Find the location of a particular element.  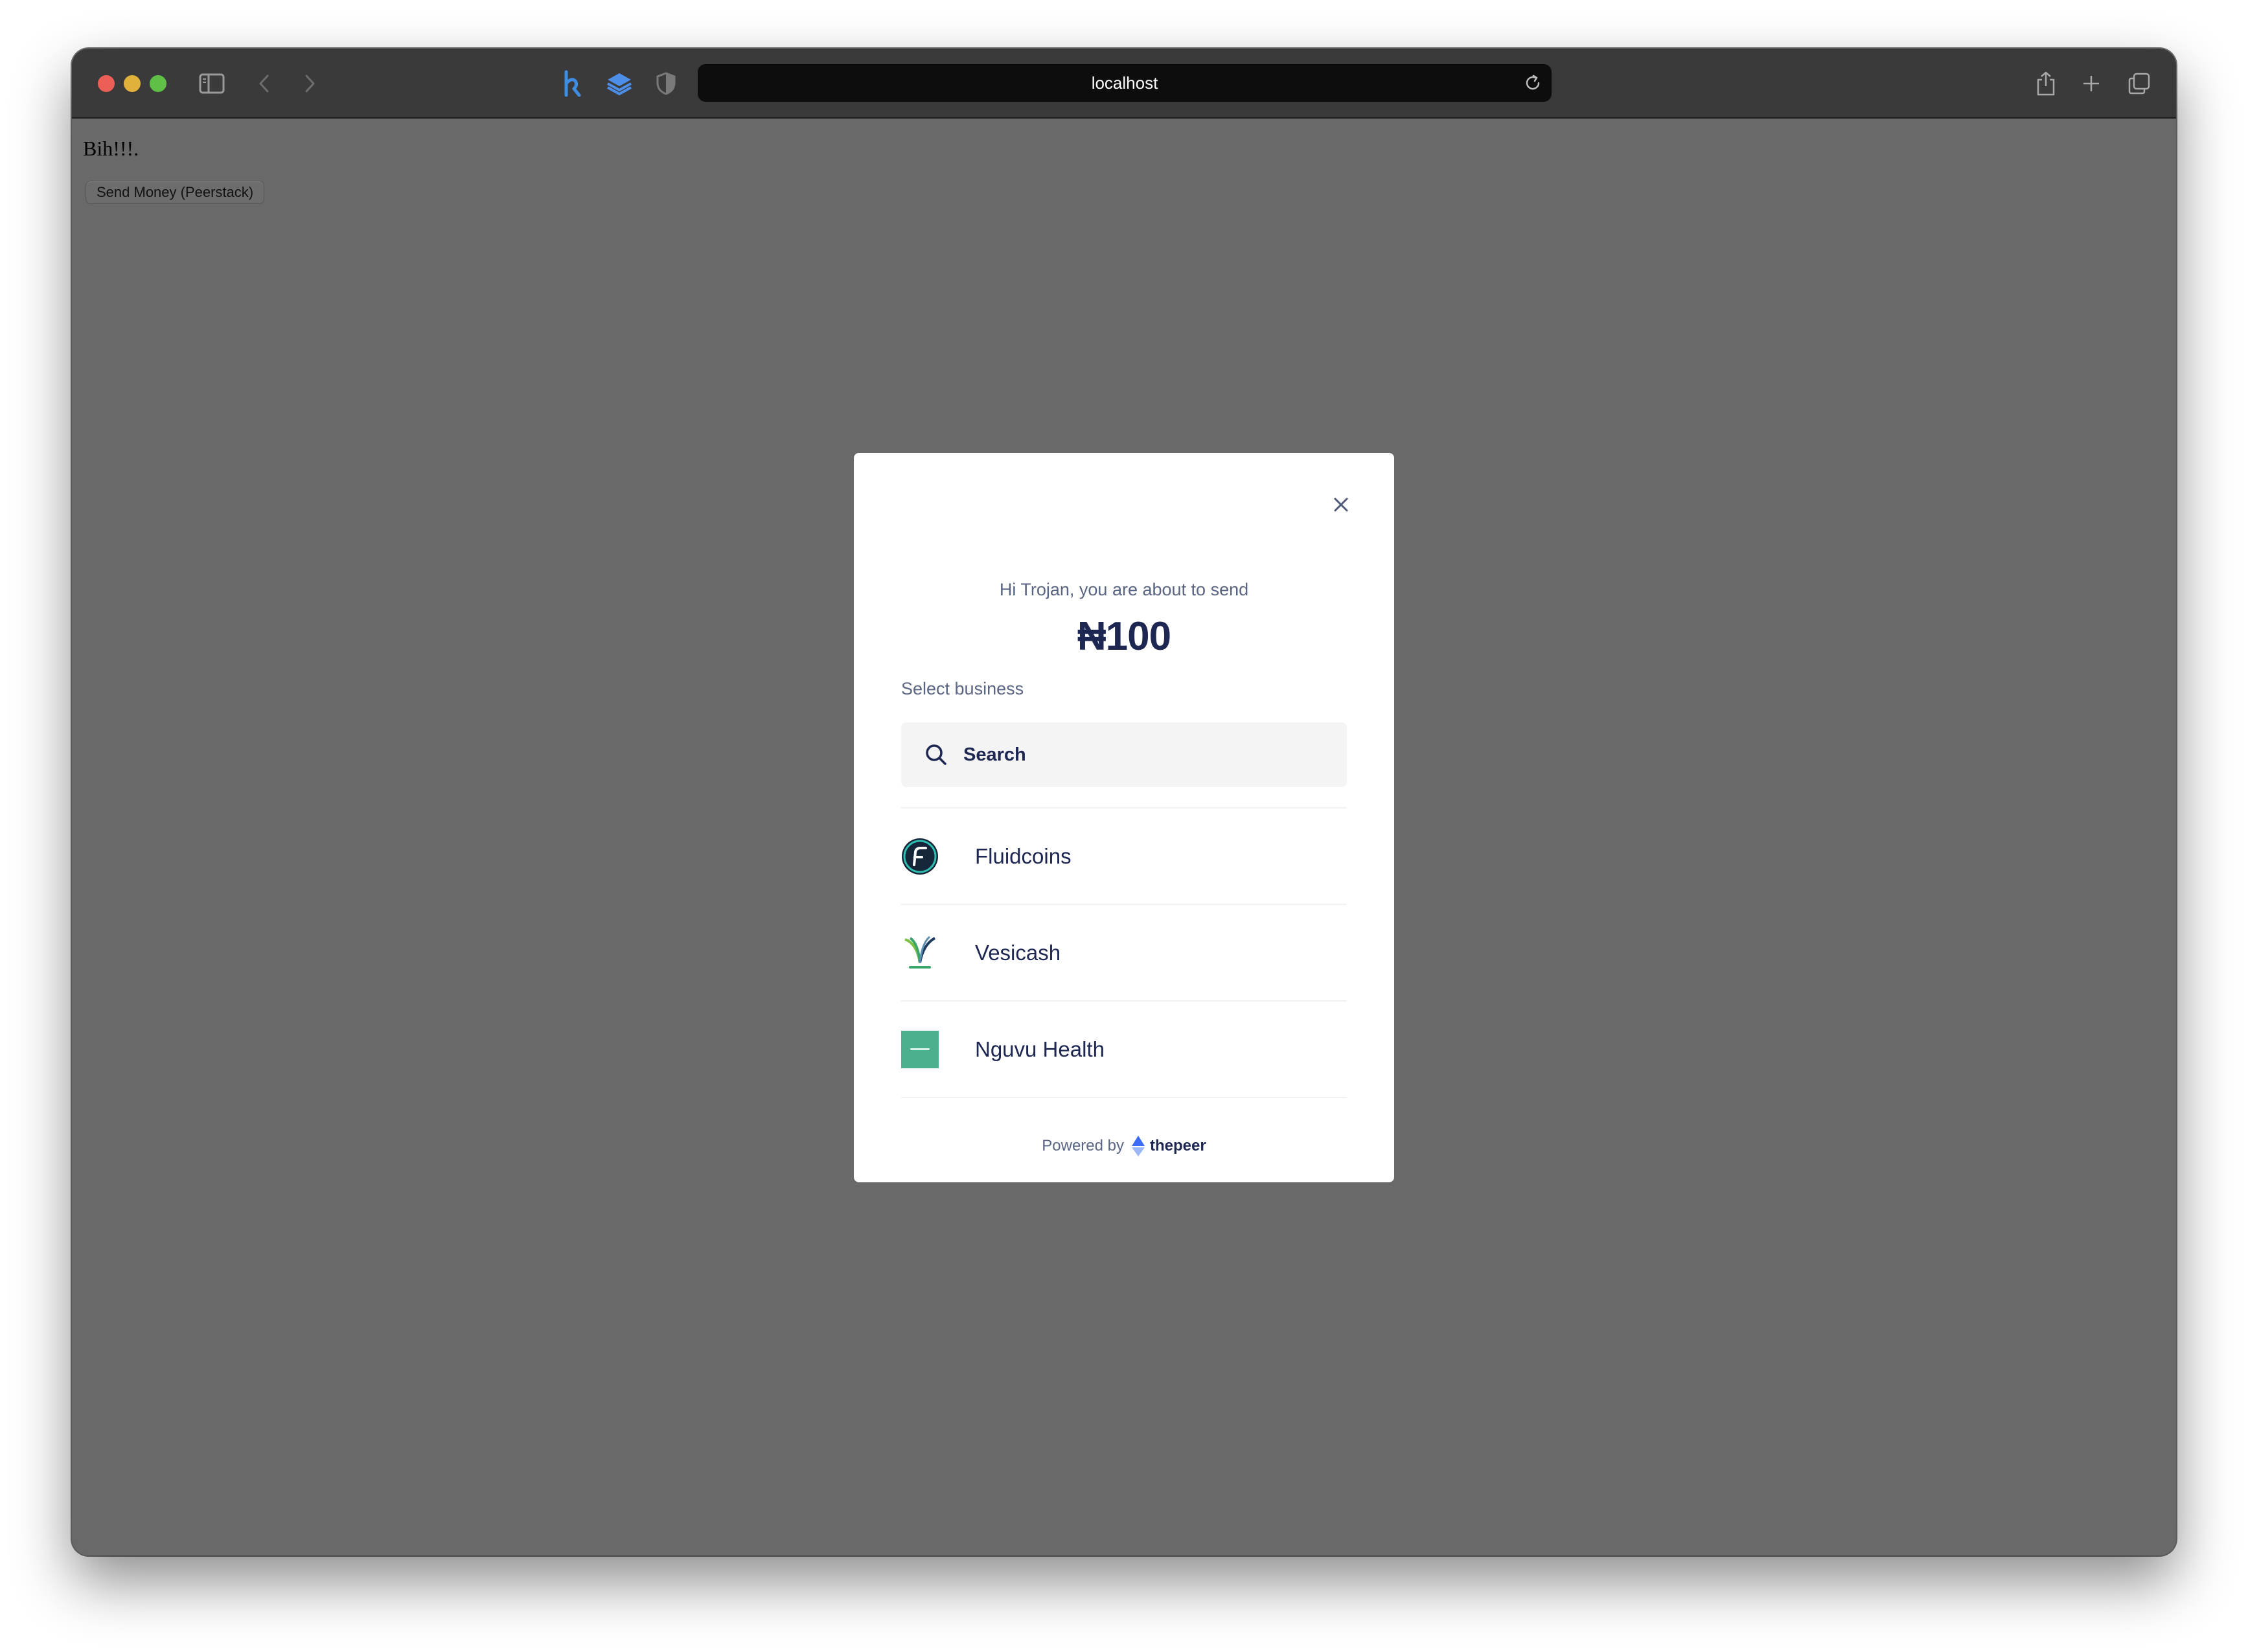

search-input: Search is located at coordinates (1124, 754).